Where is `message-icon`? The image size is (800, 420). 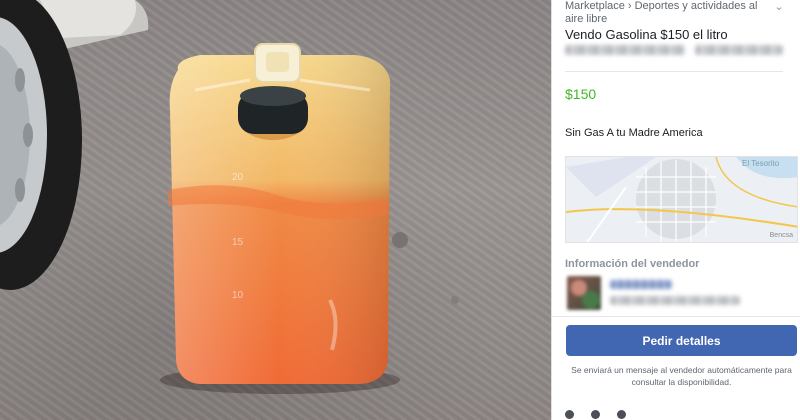 message-icon is located at coordinates (569, 414).